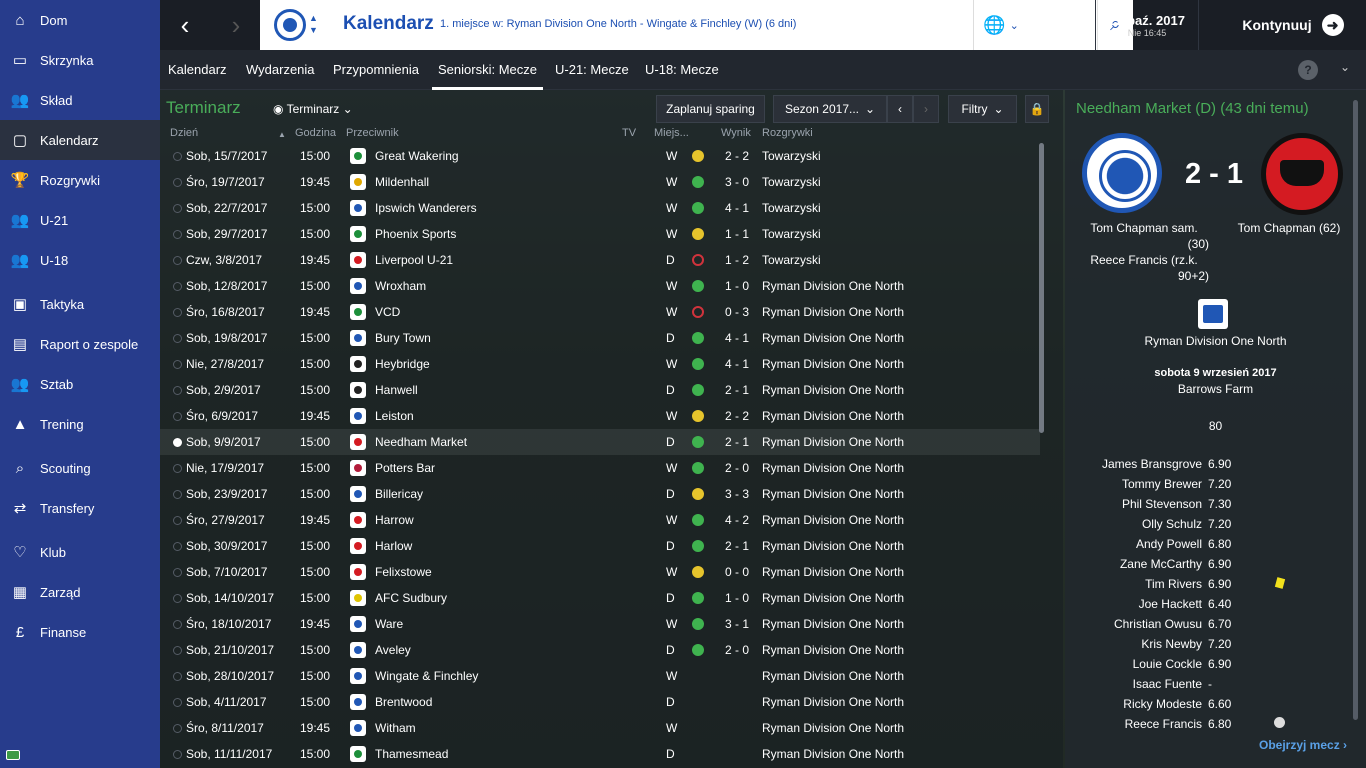  Describe the element at coordinates (184, 133) in the screenshot. I see `col-day: Dzień` at that location.